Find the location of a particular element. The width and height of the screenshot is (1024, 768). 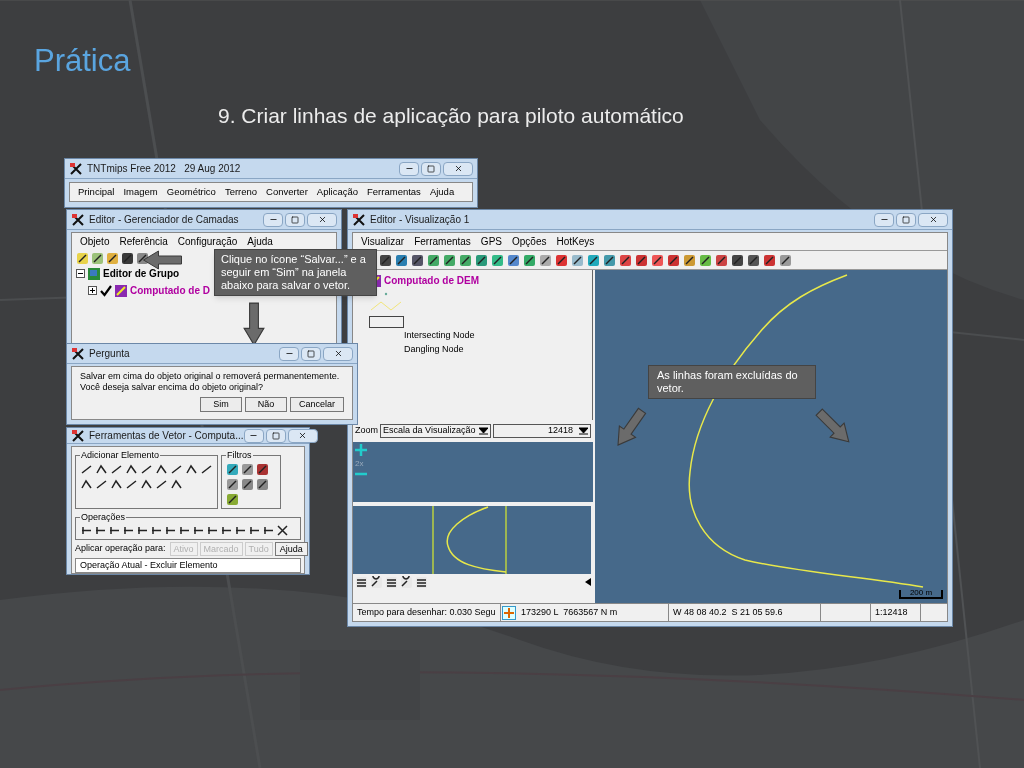

group-label: Filtros is located at coordinates (239, 455).